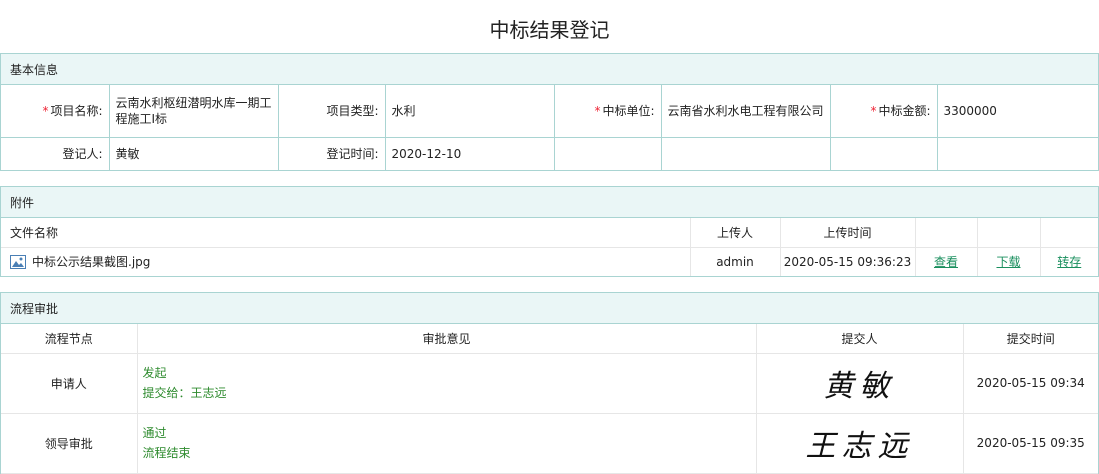 This screenshot has width=1099, height=474. Describe the element at coordinates (1030, 443) in the screenshot. I see `flow-time: 2020-05-15 09:35` at that location.